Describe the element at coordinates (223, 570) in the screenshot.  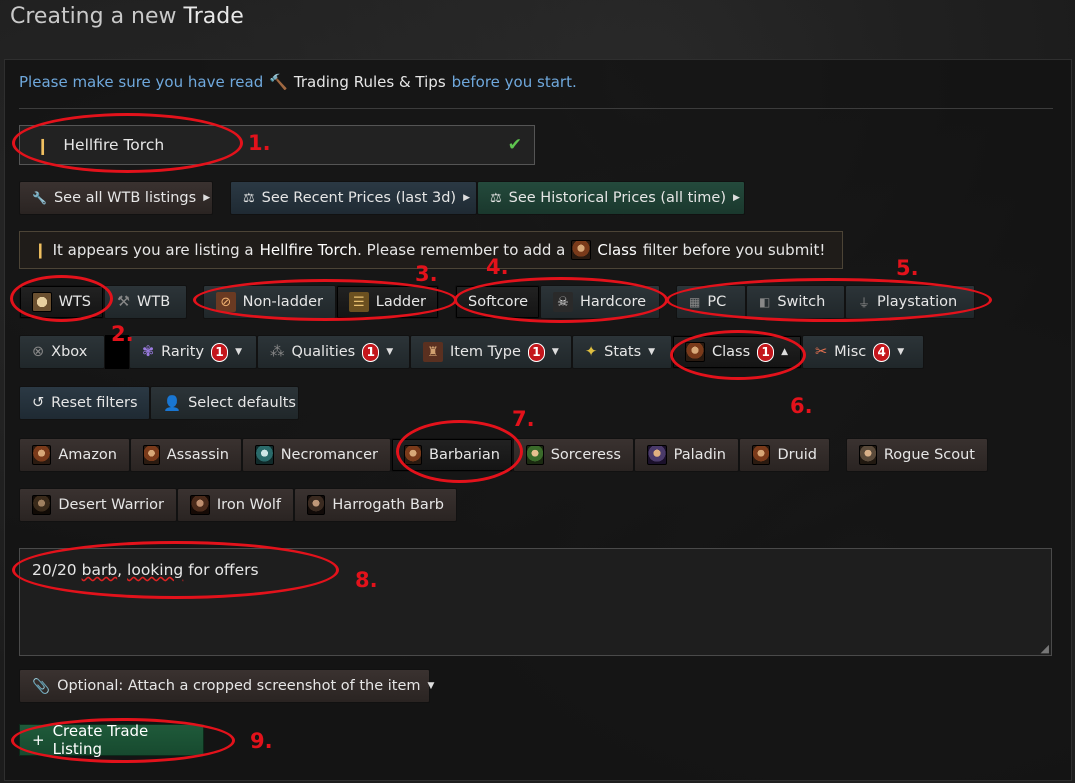
I see `desc-post: for offers` at that location.